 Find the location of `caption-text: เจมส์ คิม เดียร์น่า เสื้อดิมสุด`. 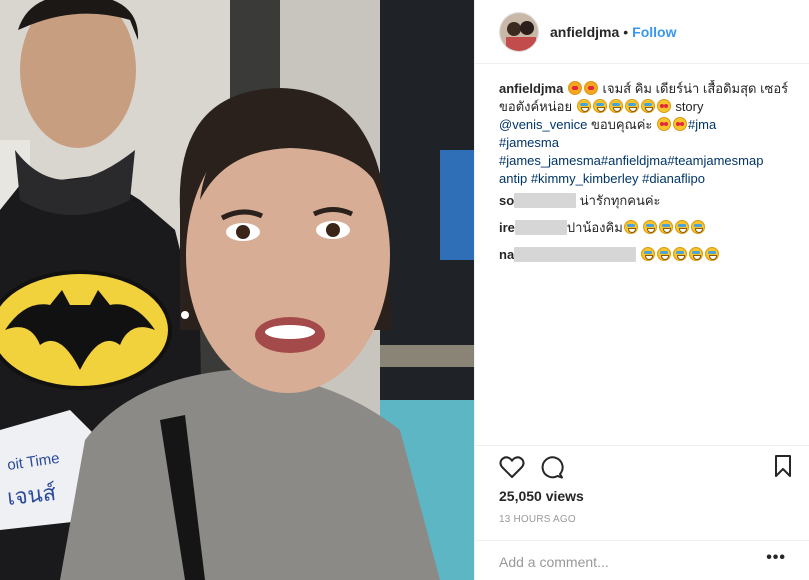

caption-text: เจมส์ คิม เดียร์น่า เสื้อดิมสุด is located at coordinates (679, 88).